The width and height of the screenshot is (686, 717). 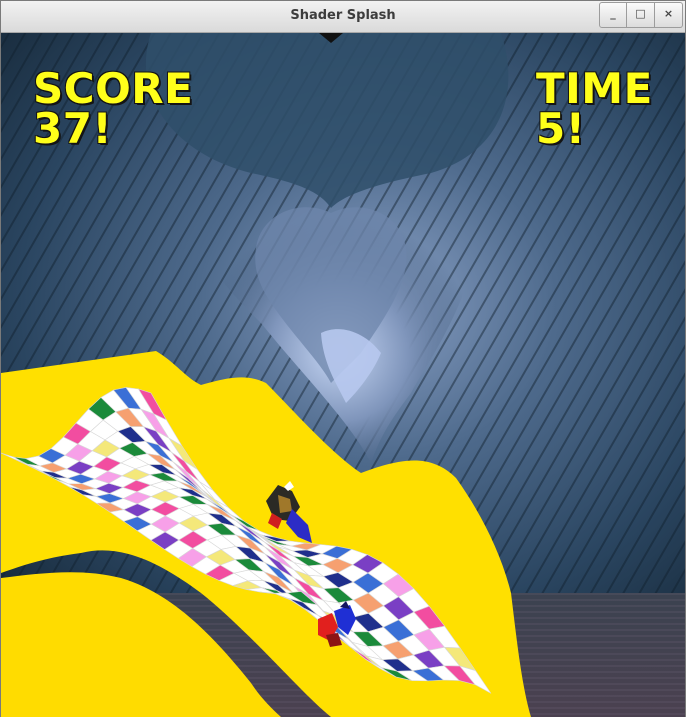 What do you see at coordinates (113, 88) in the screenshot?
I see `score-label: SCORE` at bounding box center [113, 88].